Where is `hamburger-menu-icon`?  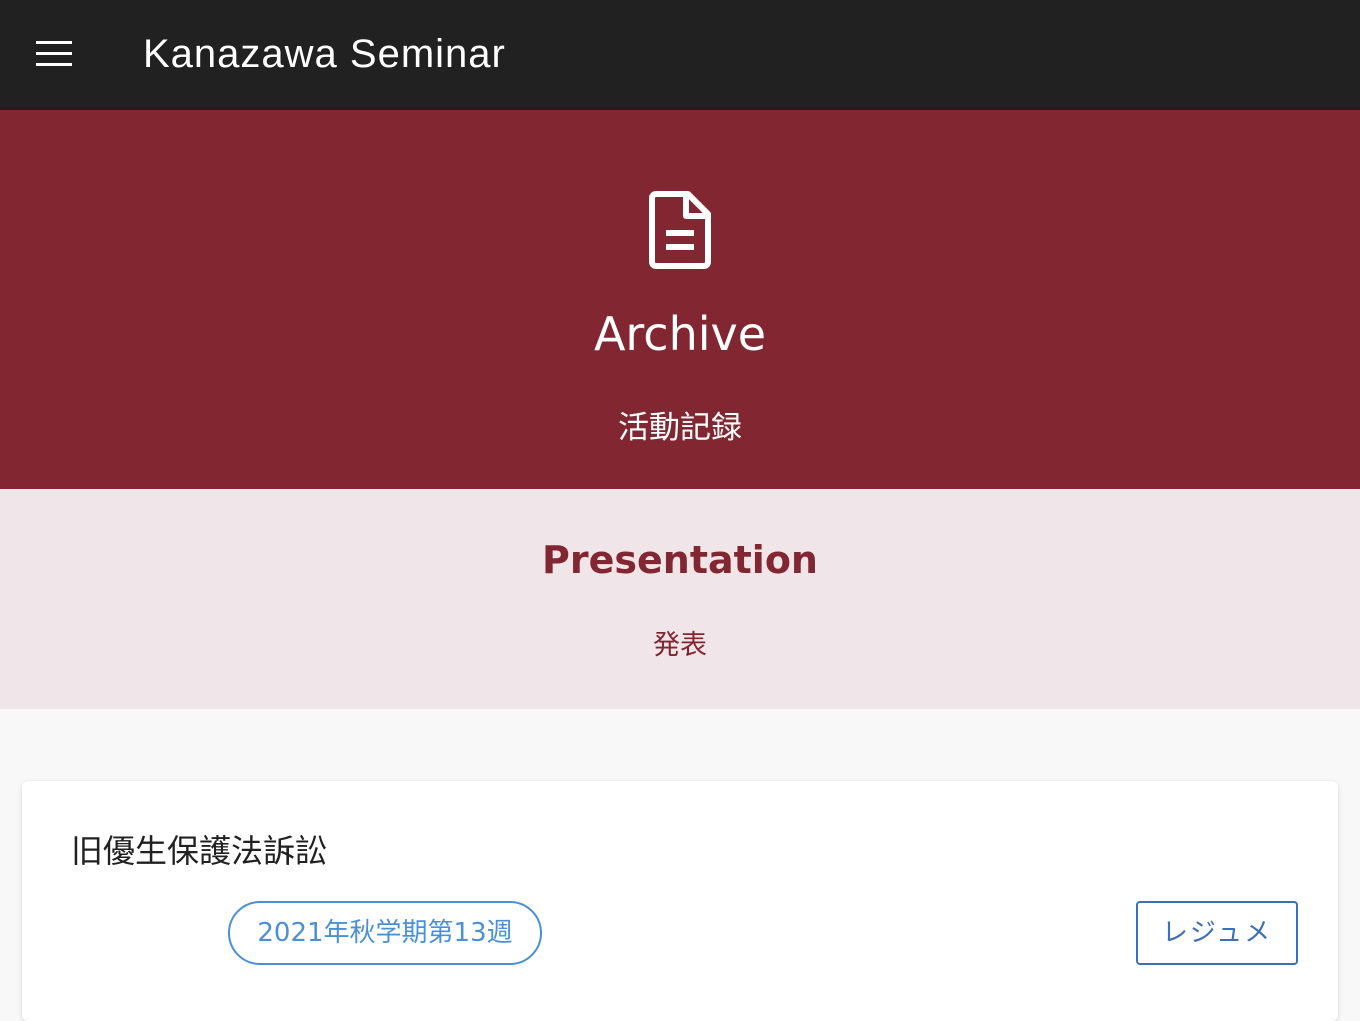 hamburger-menu-icon is located at coordinates (54, 54).